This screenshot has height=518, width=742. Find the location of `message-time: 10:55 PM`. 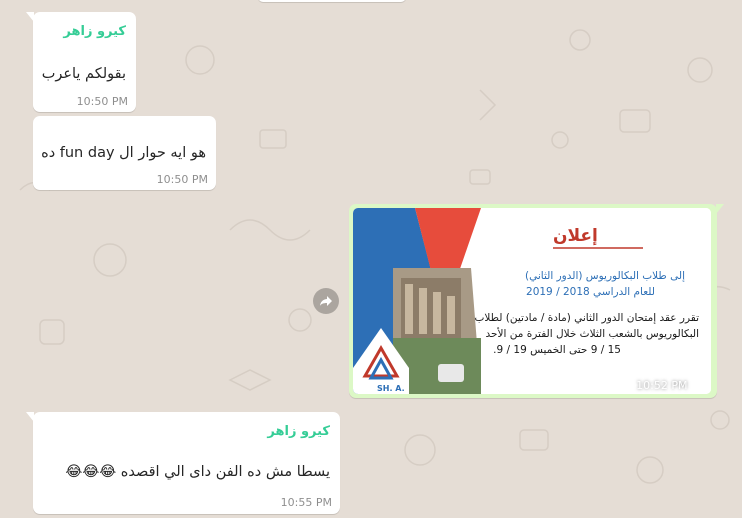

message-time: 10:55 PM is located at coordinates (306, 502).